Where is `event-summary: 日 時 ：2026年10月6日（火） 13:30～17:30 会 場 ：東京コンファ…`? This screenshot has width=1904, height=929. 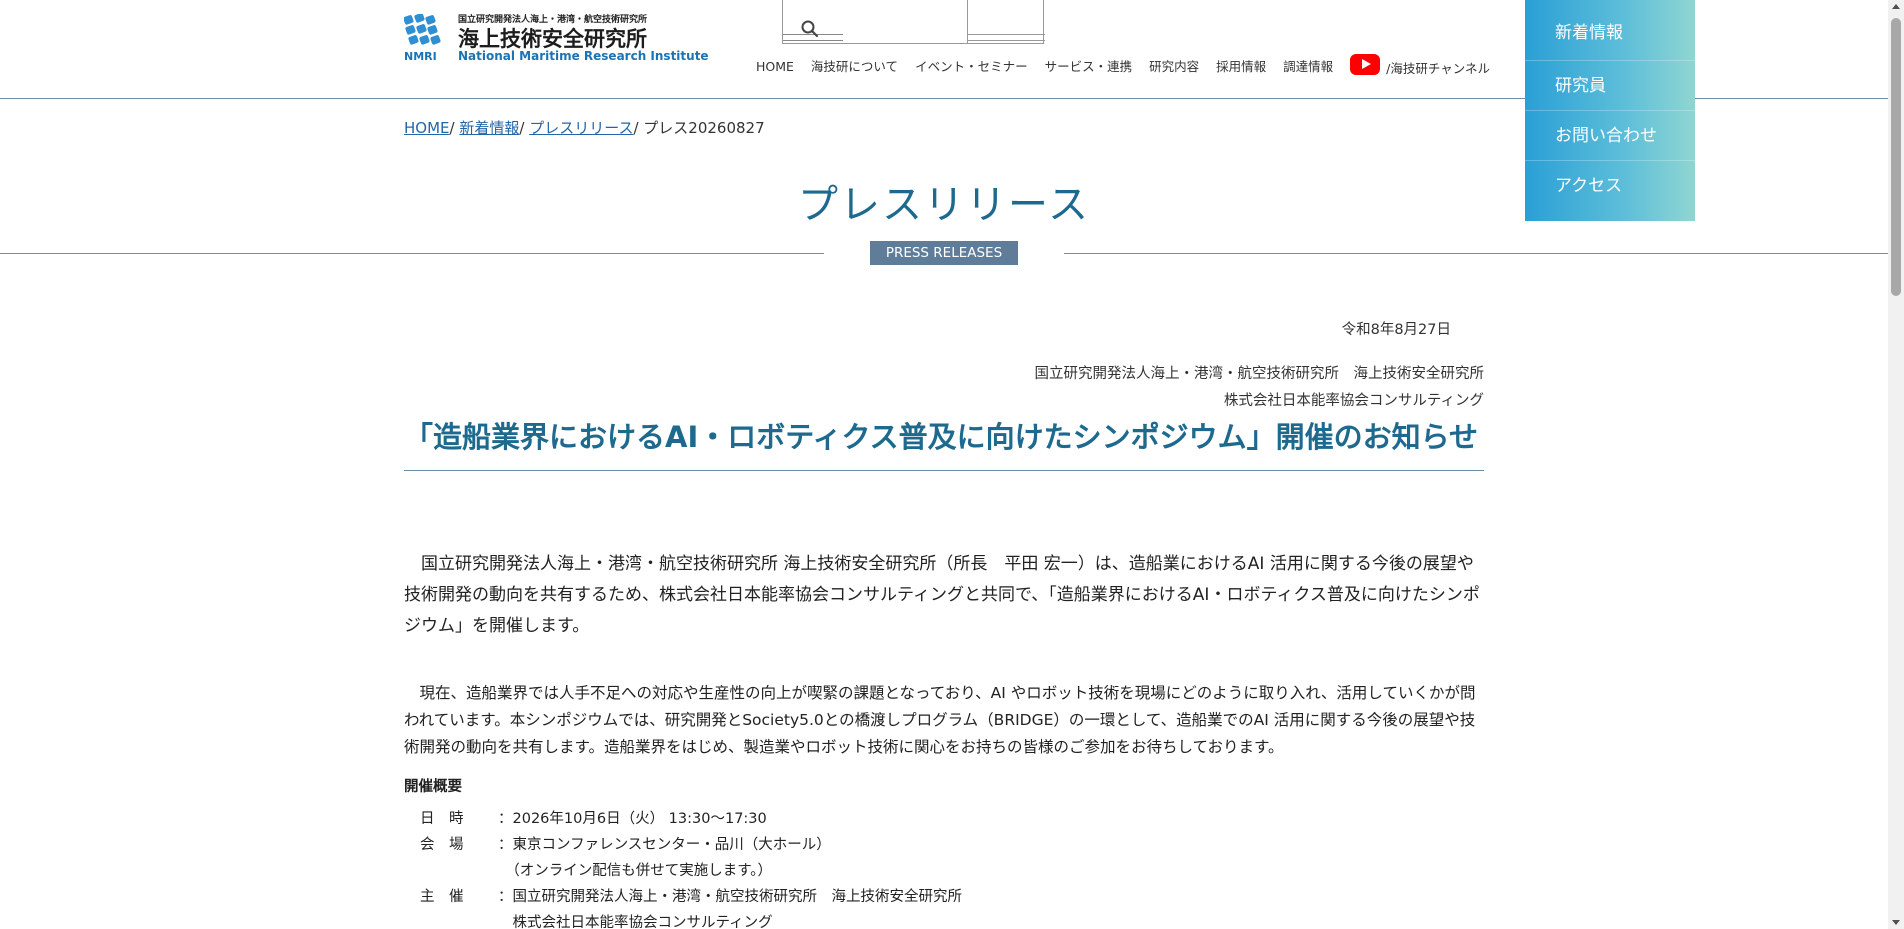
event-summary: 日 時 ：2026年10月6日（火） 13:30～17:30 会 場 ：東京コンファ… is located at coordinates (691, 867).